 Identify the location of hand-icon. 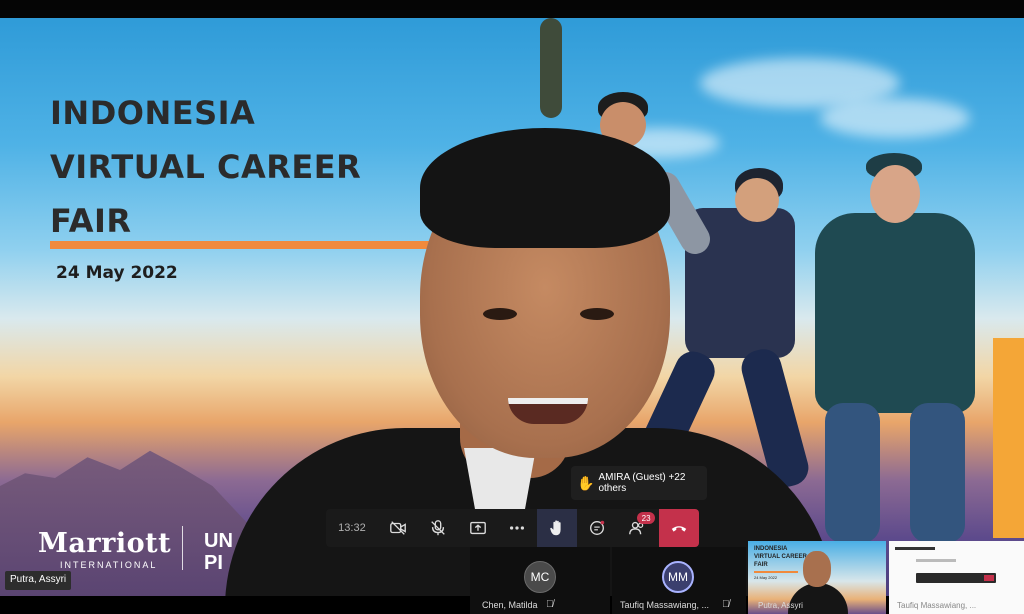
(555, 528).